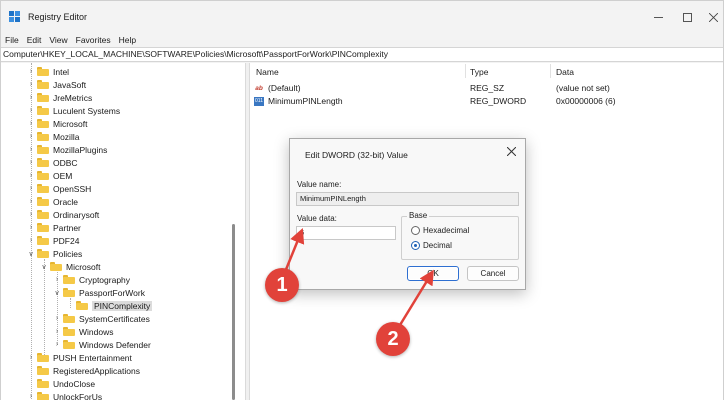 Image resolution: width=724 pixels, height=400 pixels. I want to click on radio-unchecked-icon, so click(415, 230).